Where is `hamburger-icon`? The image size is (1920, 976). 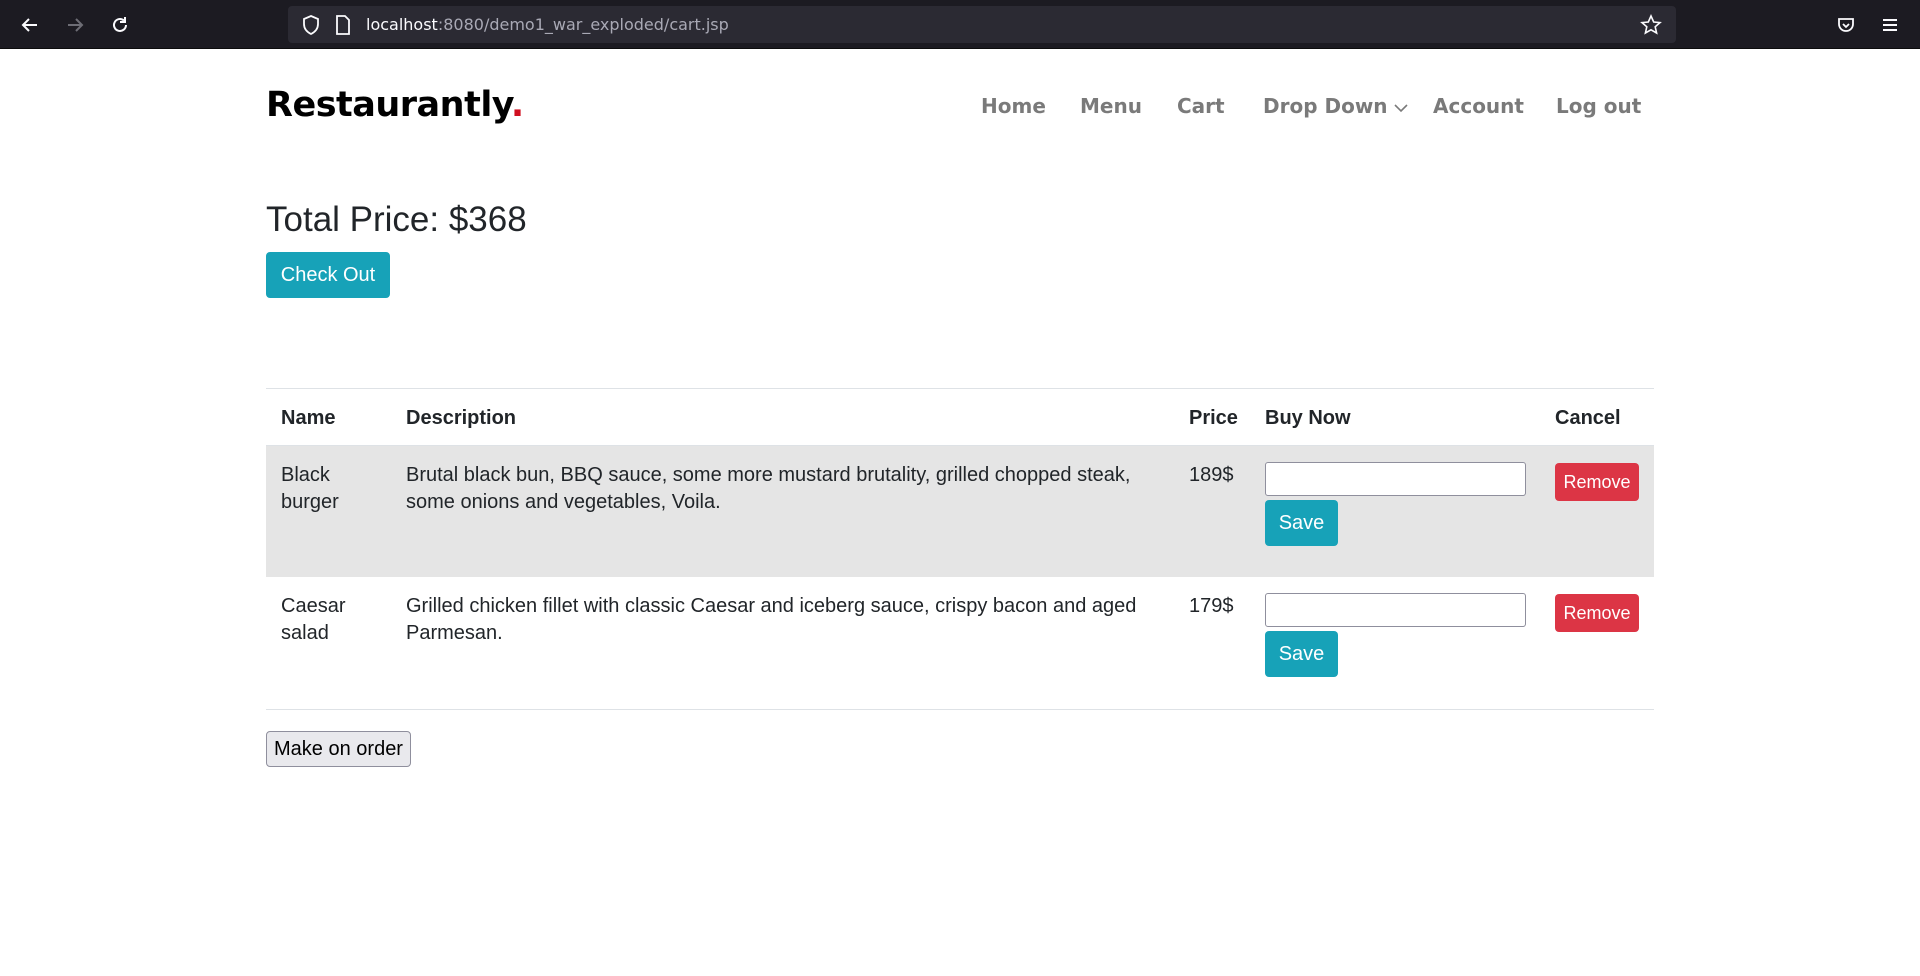 hamburger-icon is located at coordinates (1890, 25).